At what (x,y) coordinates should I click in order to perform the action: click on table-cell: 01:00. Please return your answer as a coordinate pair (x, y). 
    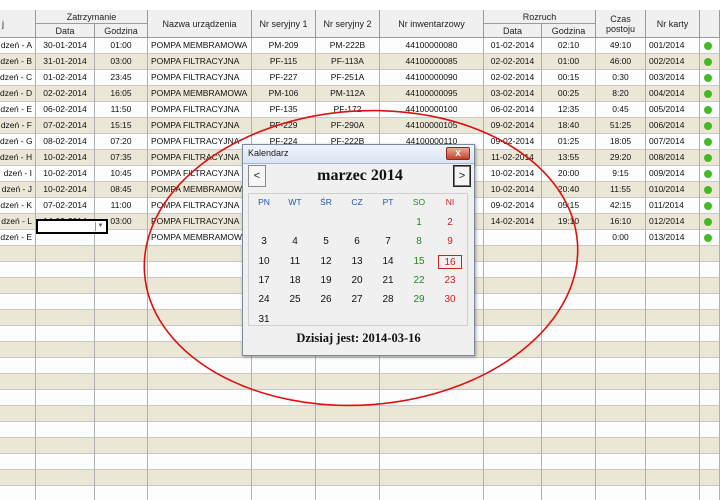
    Looking at the image, I should click on (121, 46).